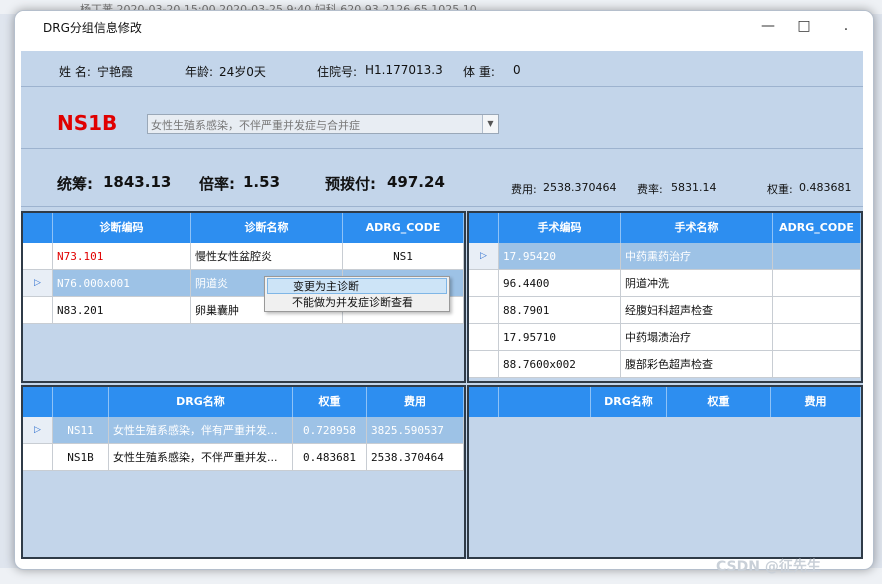  I want to click on drg-select-value: 女性生殖系感染，不伴严重并发症与合并症, so click(255, 125).